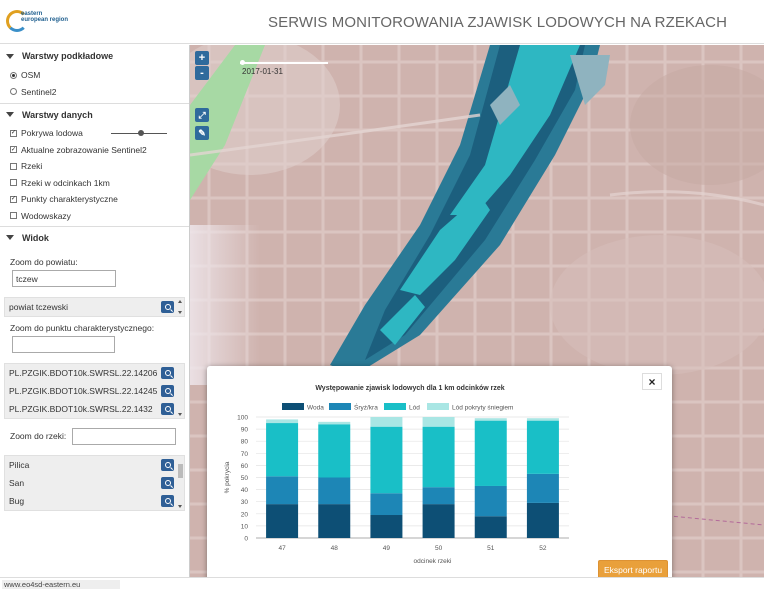 The image size is (764, 591). I want to click on river-zoom-label: Zoom do rzeki:, so click(38, 436).